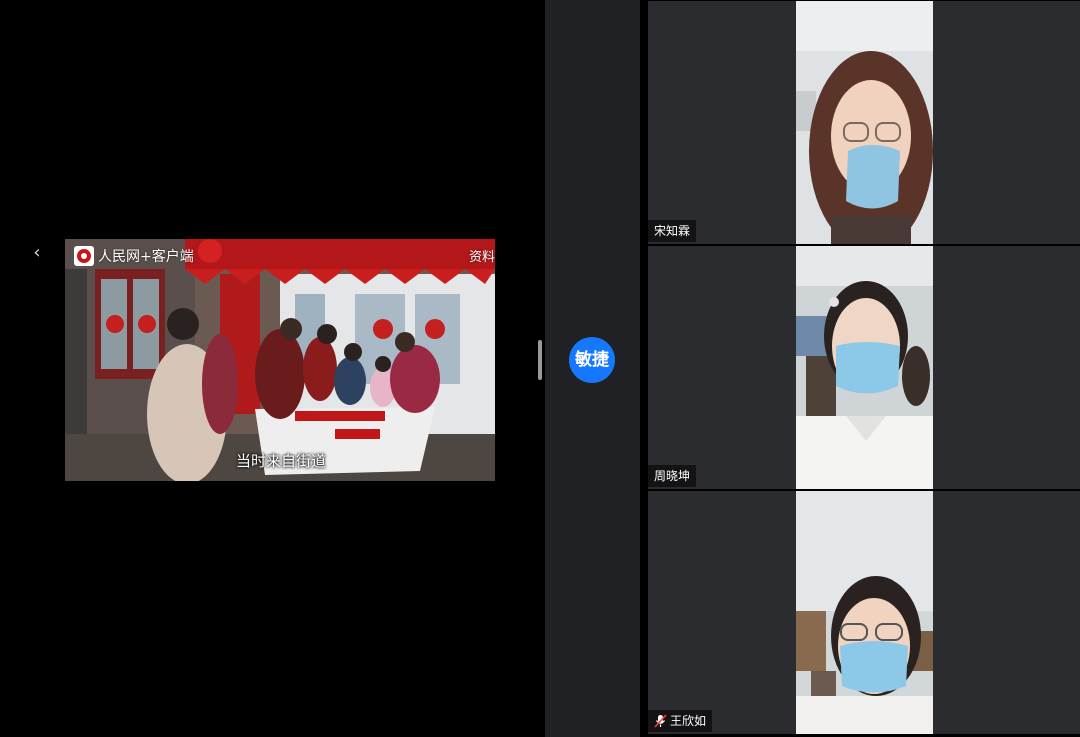 The image size is (1080, 737). I want to click on participant-name-tag: 宋知霖, so click(672, 231).